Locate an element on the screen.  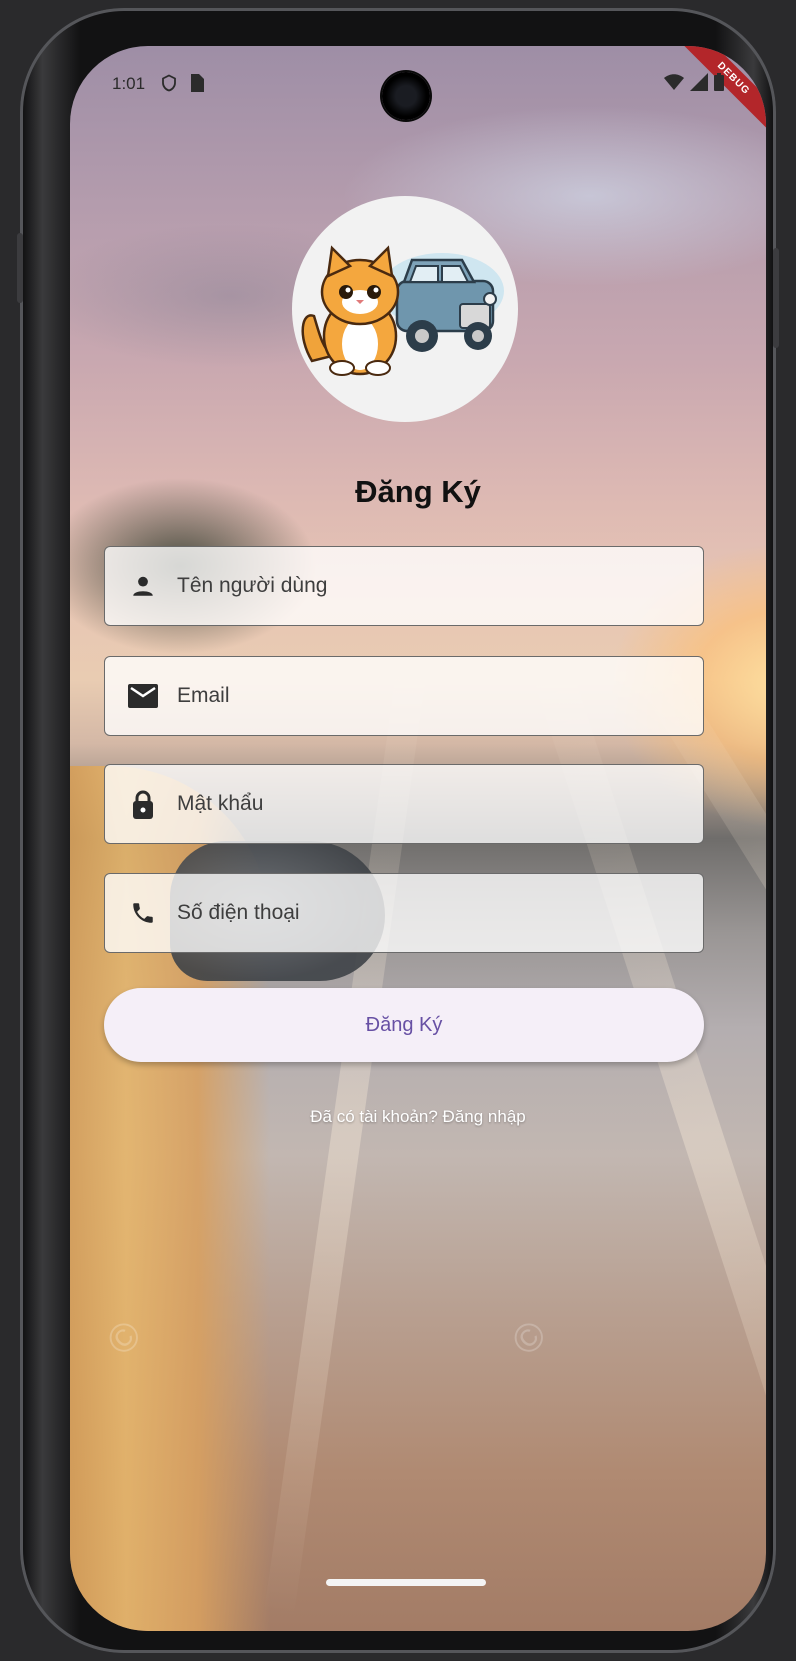
app-logo is located at coordinates (405, 309).